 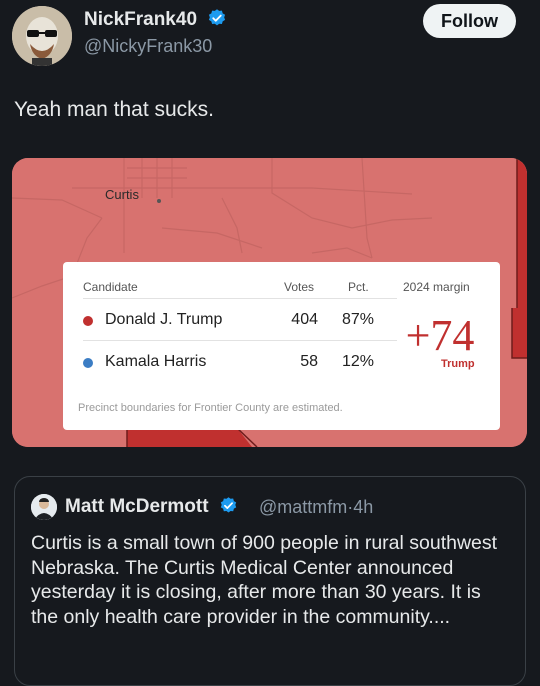 What do you see at coordinates (469, 21) in the screenshot?
I see `follow-button: Follow` at bounding box center [469, 21].